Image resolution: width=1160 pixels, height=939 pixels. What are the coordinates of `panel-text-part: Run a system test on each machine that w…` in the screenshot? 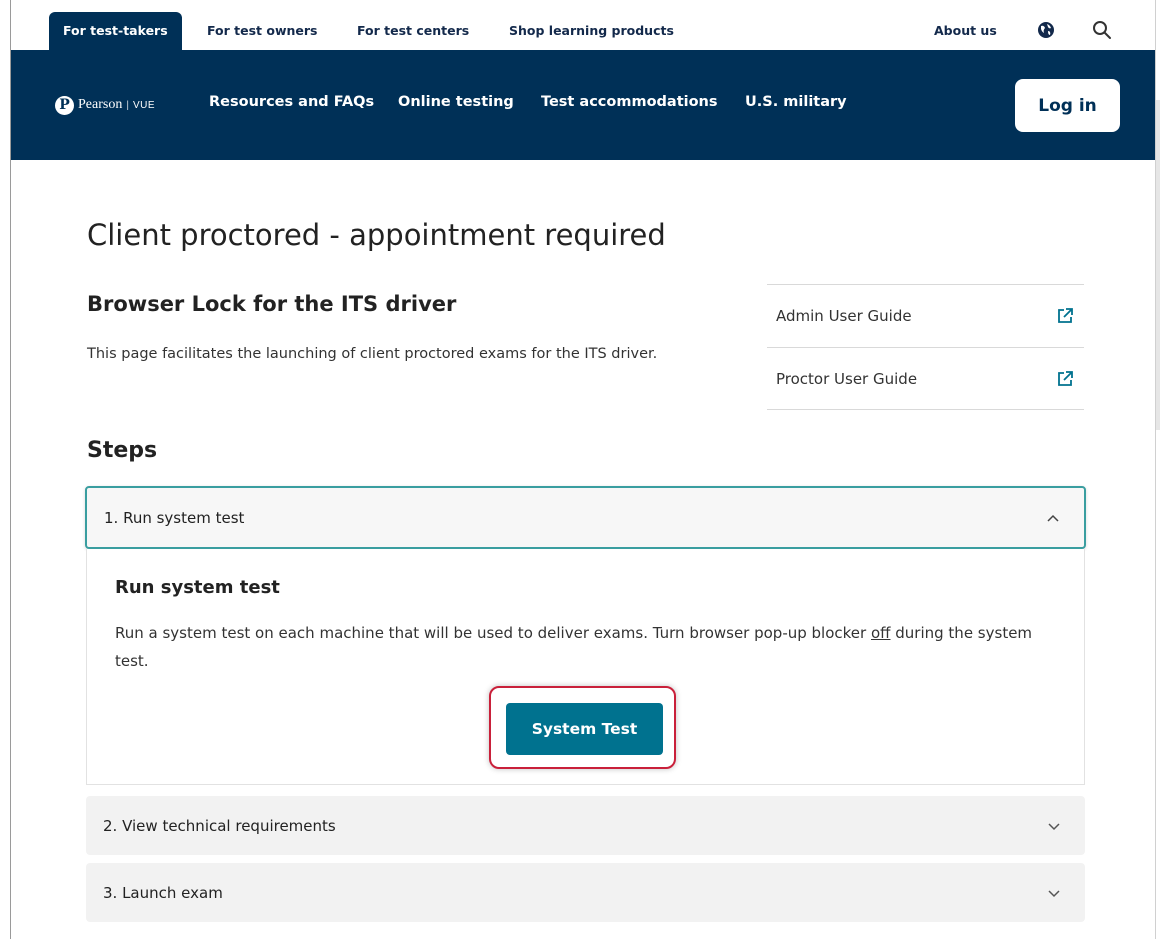 It's located at (493, 633).